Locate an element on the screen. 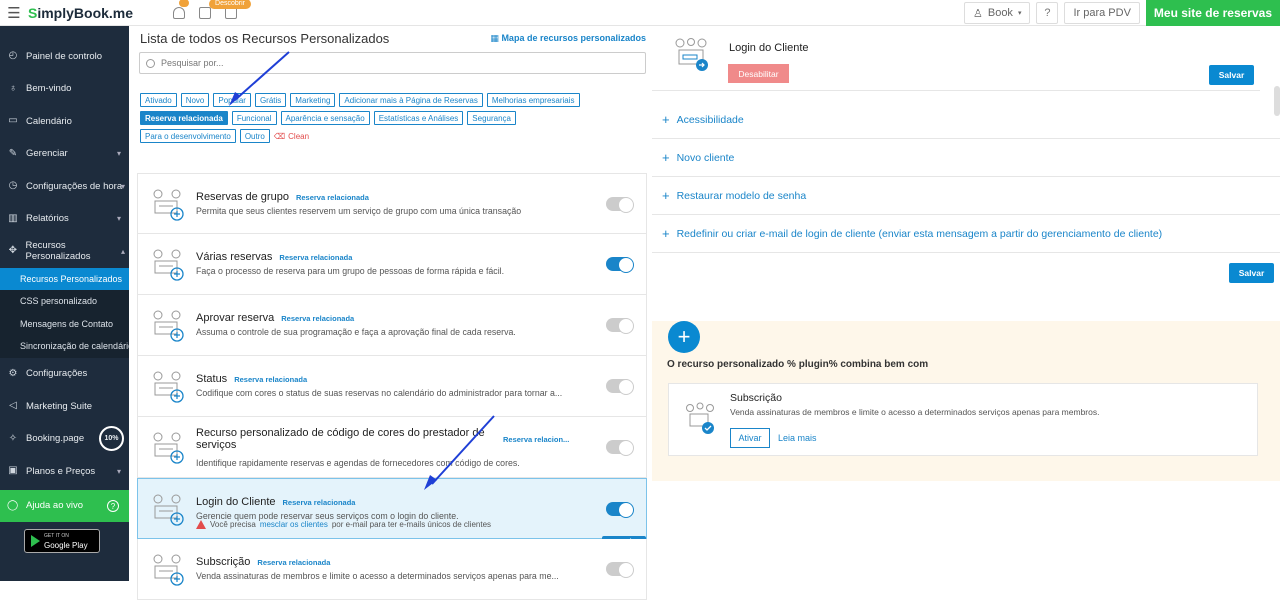 This screenshot has width=1280, height=600. bell-icon is located at coordinates (179, 12).